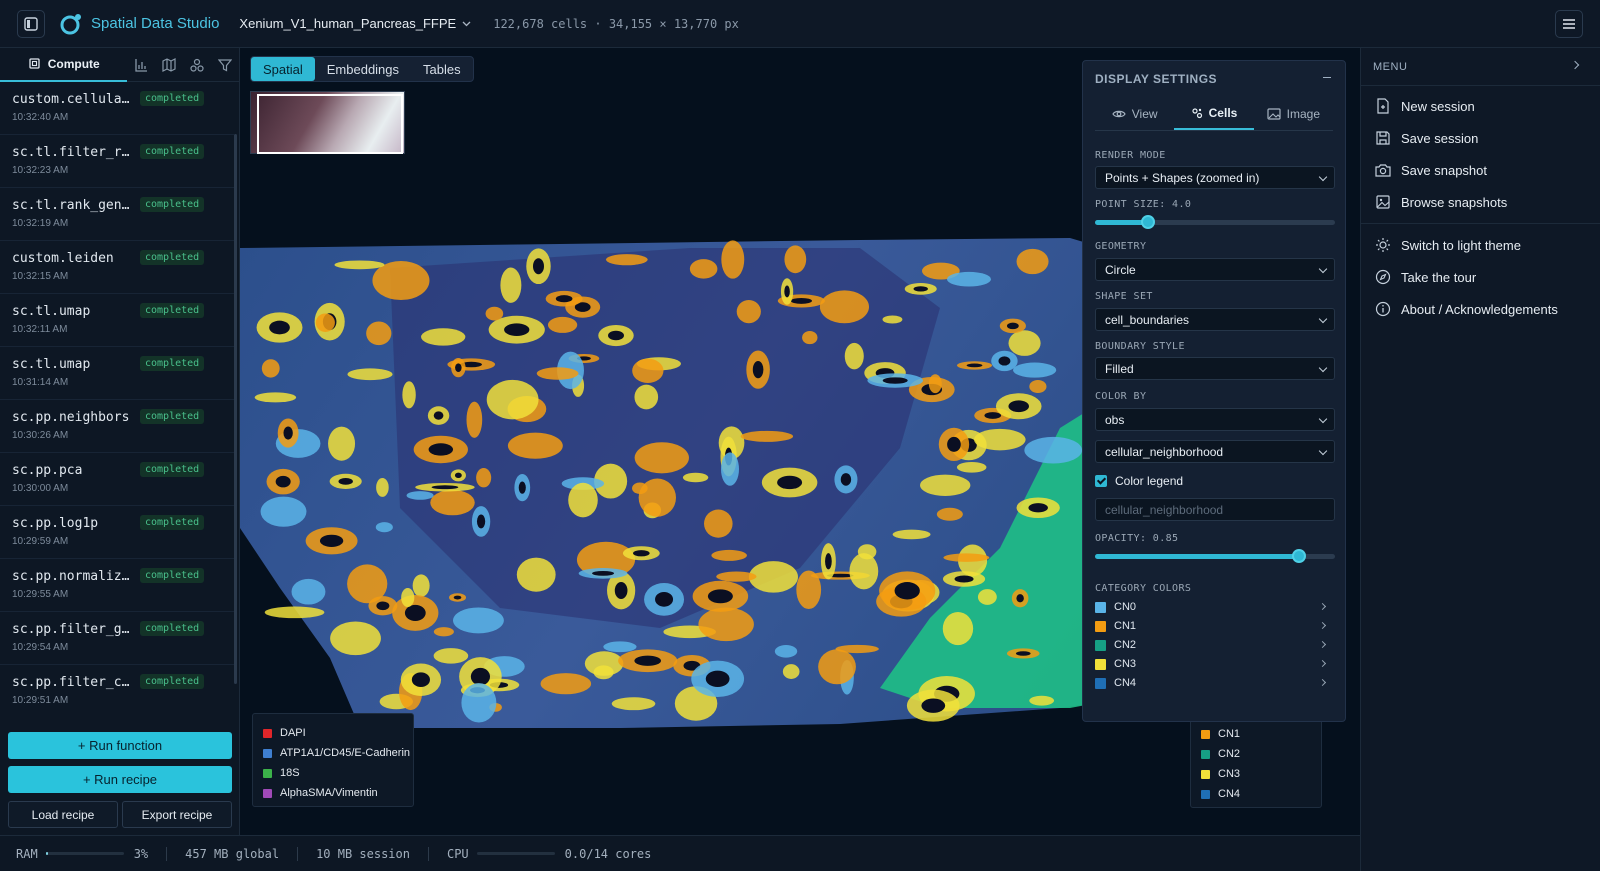 The image size is (1600, 871). I want to click on filter-icon, so click(225, 65).